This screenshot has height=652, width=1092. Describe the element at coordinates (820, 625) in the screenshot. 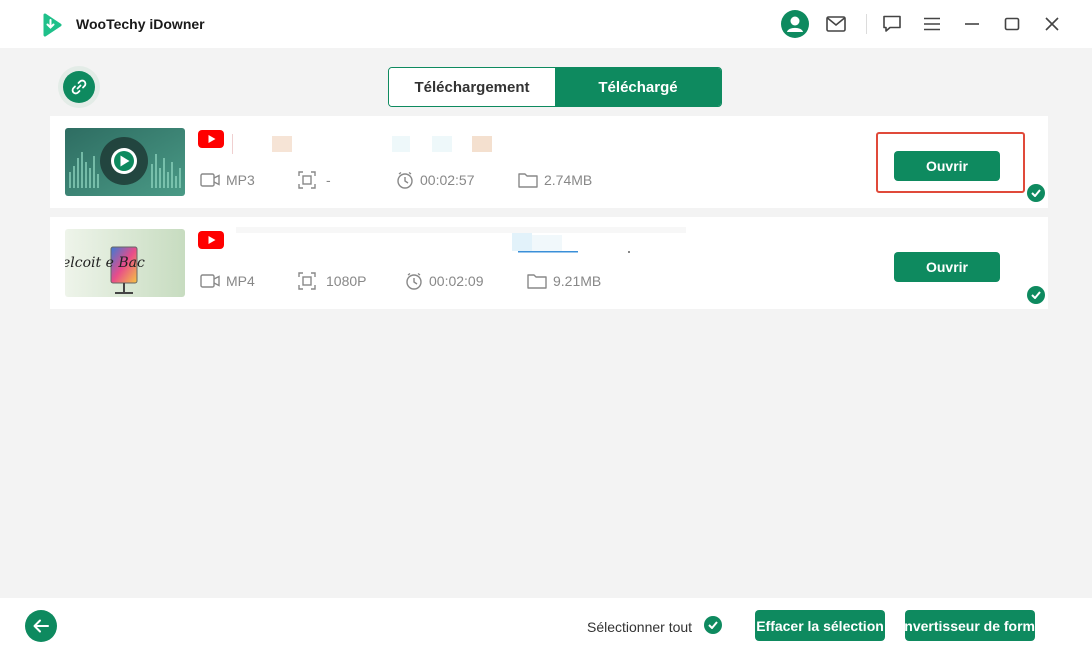

I see `clear-selection-button: Effacer la sélection` at that location.